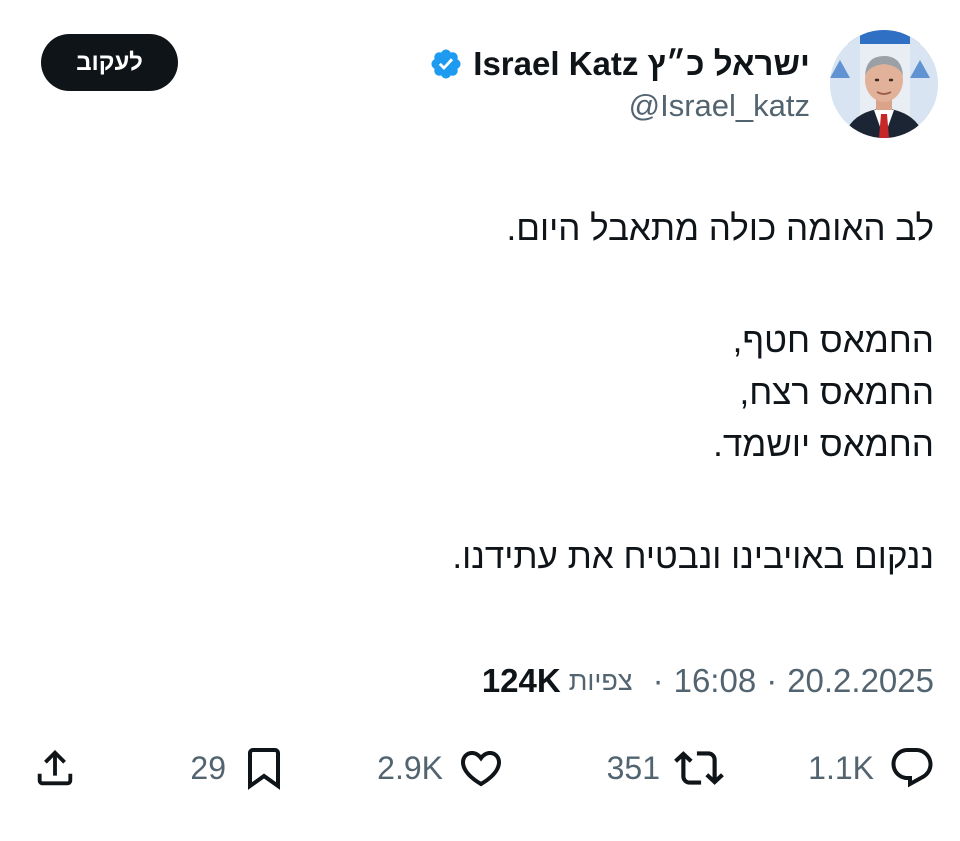 The height and width of the screenshot is (841, 960). Describe the element at coordinates (239, 768) in the screenshot. I see `bookmark-button: 29` at that location.